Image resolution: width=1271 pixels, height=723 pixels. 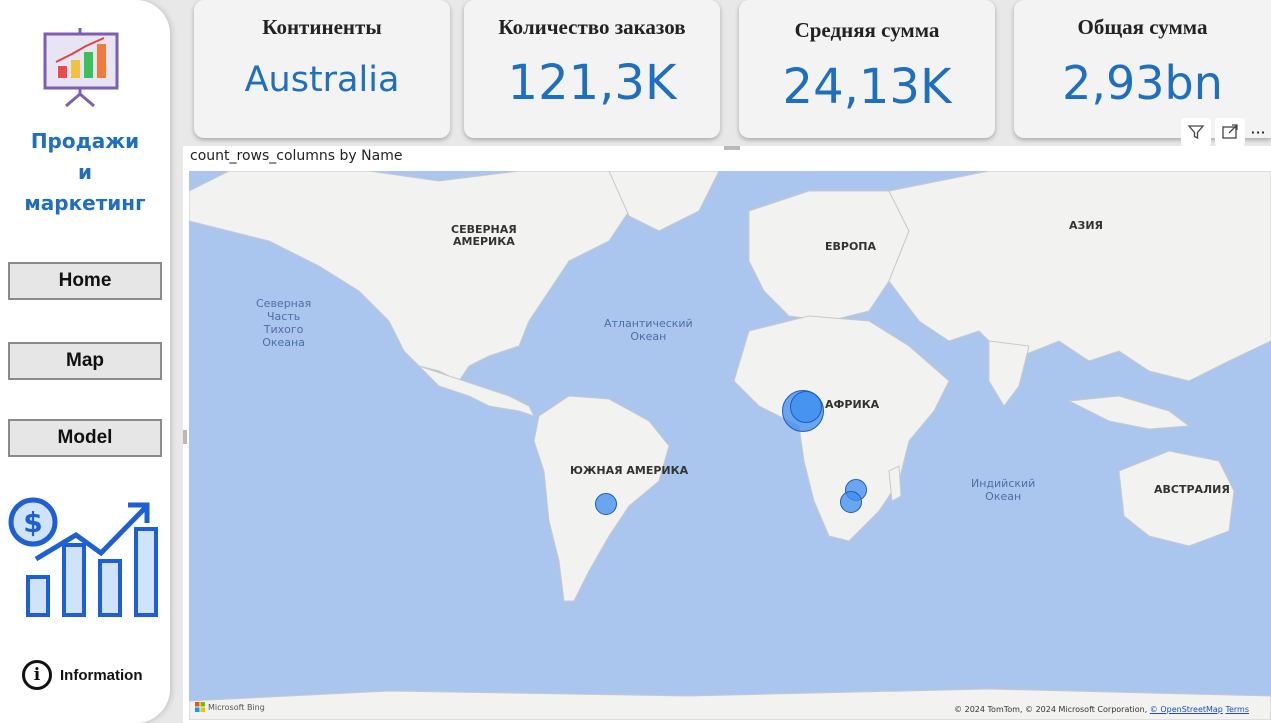 What do you see at coordinates (1129, 412) in the screenshot?
I see `southeast-asia-islands` at bounding box center [1129, 412].